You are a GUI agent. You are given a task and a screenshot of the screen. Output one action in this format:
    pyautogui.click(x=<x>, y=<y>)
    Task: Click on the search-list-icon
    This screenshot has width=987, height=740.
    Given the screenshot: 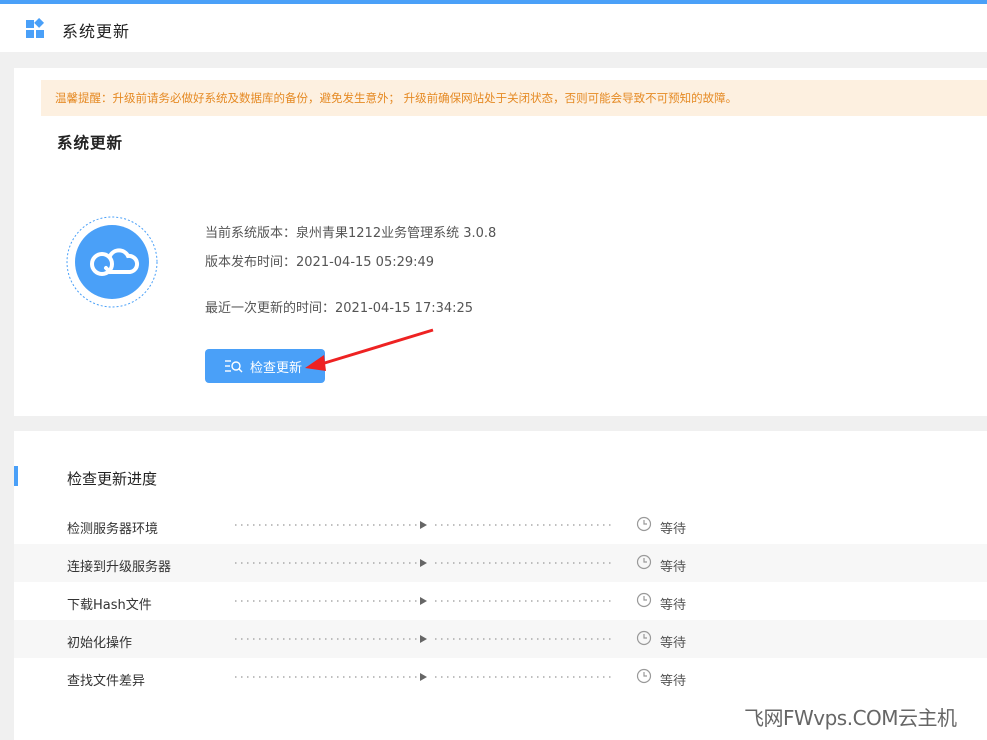 What is the action you would take?
    pyautogui.click(x=234, y=366)
    